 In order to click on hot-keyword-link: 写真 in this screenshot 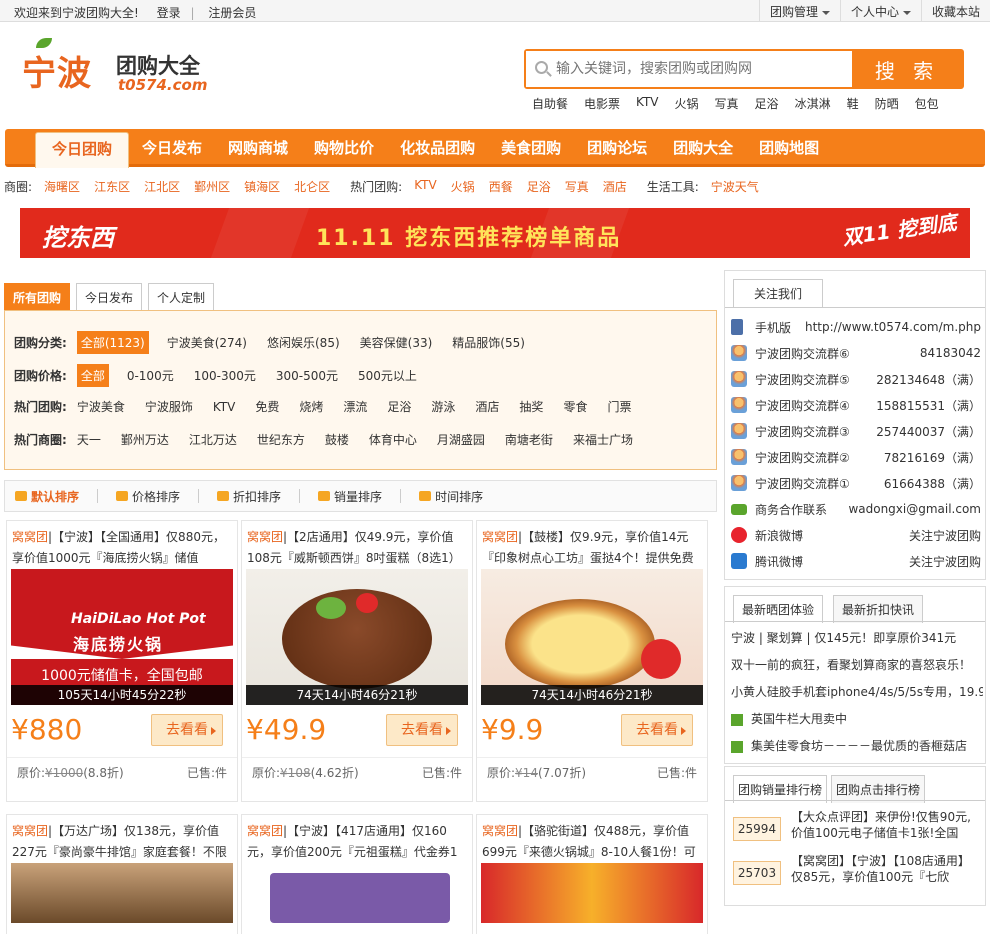, I will do `click(727, 103)`.